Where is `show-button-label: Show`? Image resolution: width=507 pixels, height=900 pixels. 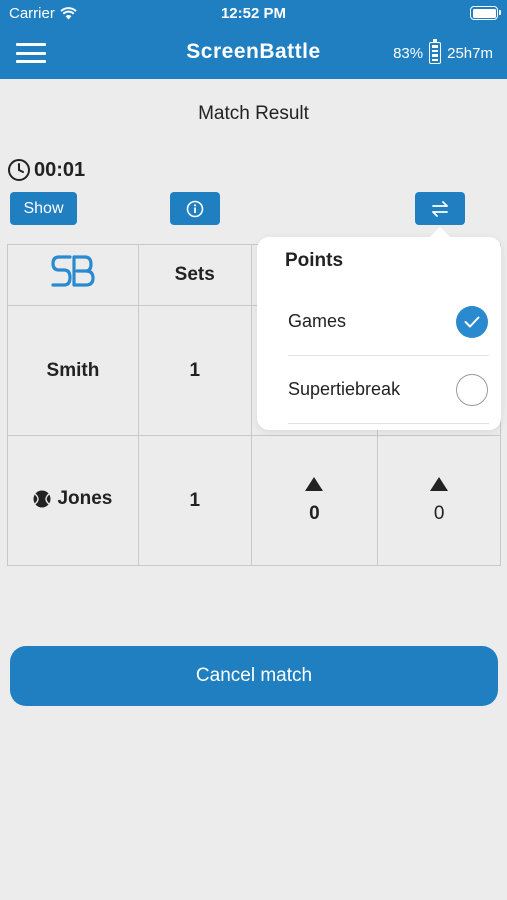
show-button-label: Show is located at coordinates (43, 208).